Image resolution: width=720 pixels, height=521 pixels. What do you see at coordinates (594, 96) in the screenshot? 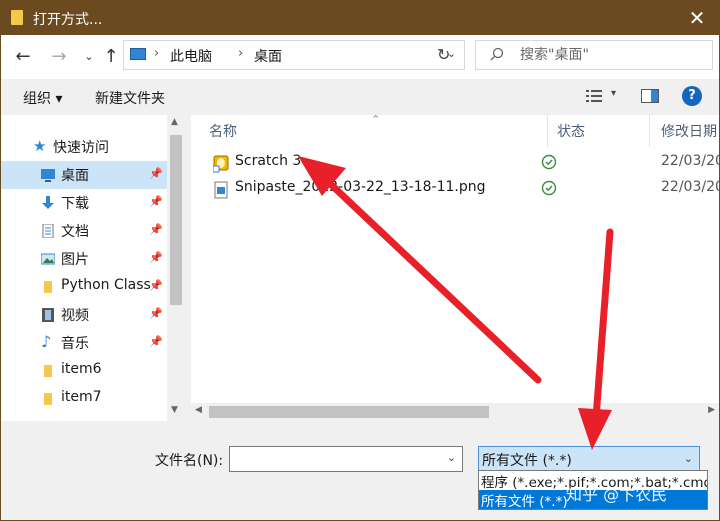
I see `view-list-icon` at bounding box center [594, 96].